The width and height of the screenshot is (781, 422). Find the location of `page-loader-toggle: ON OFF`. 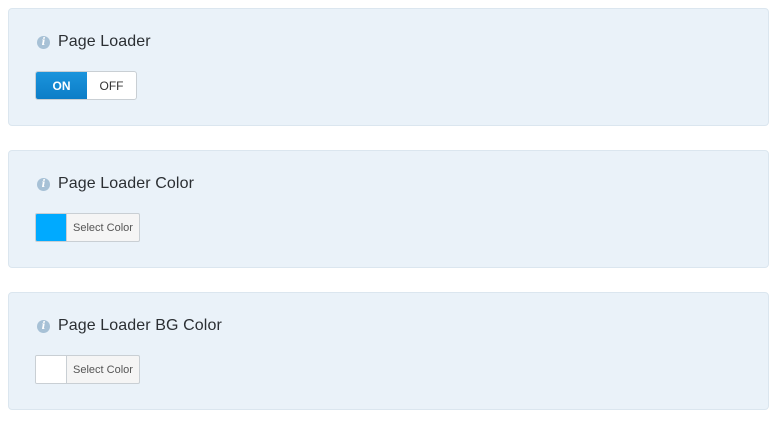

page-loader-toggle: ON OFF is located at coordinates (86, 85).